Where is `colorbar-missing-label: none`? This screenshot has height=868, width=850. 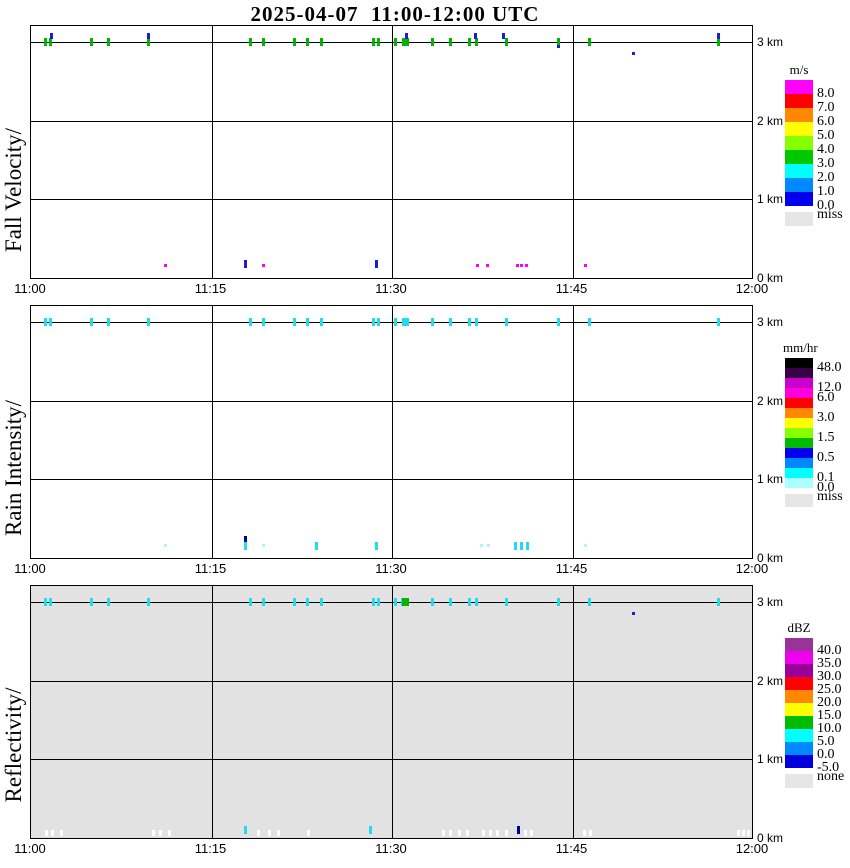
colorbar-missing-label: none is located at coordinates (831, 776).